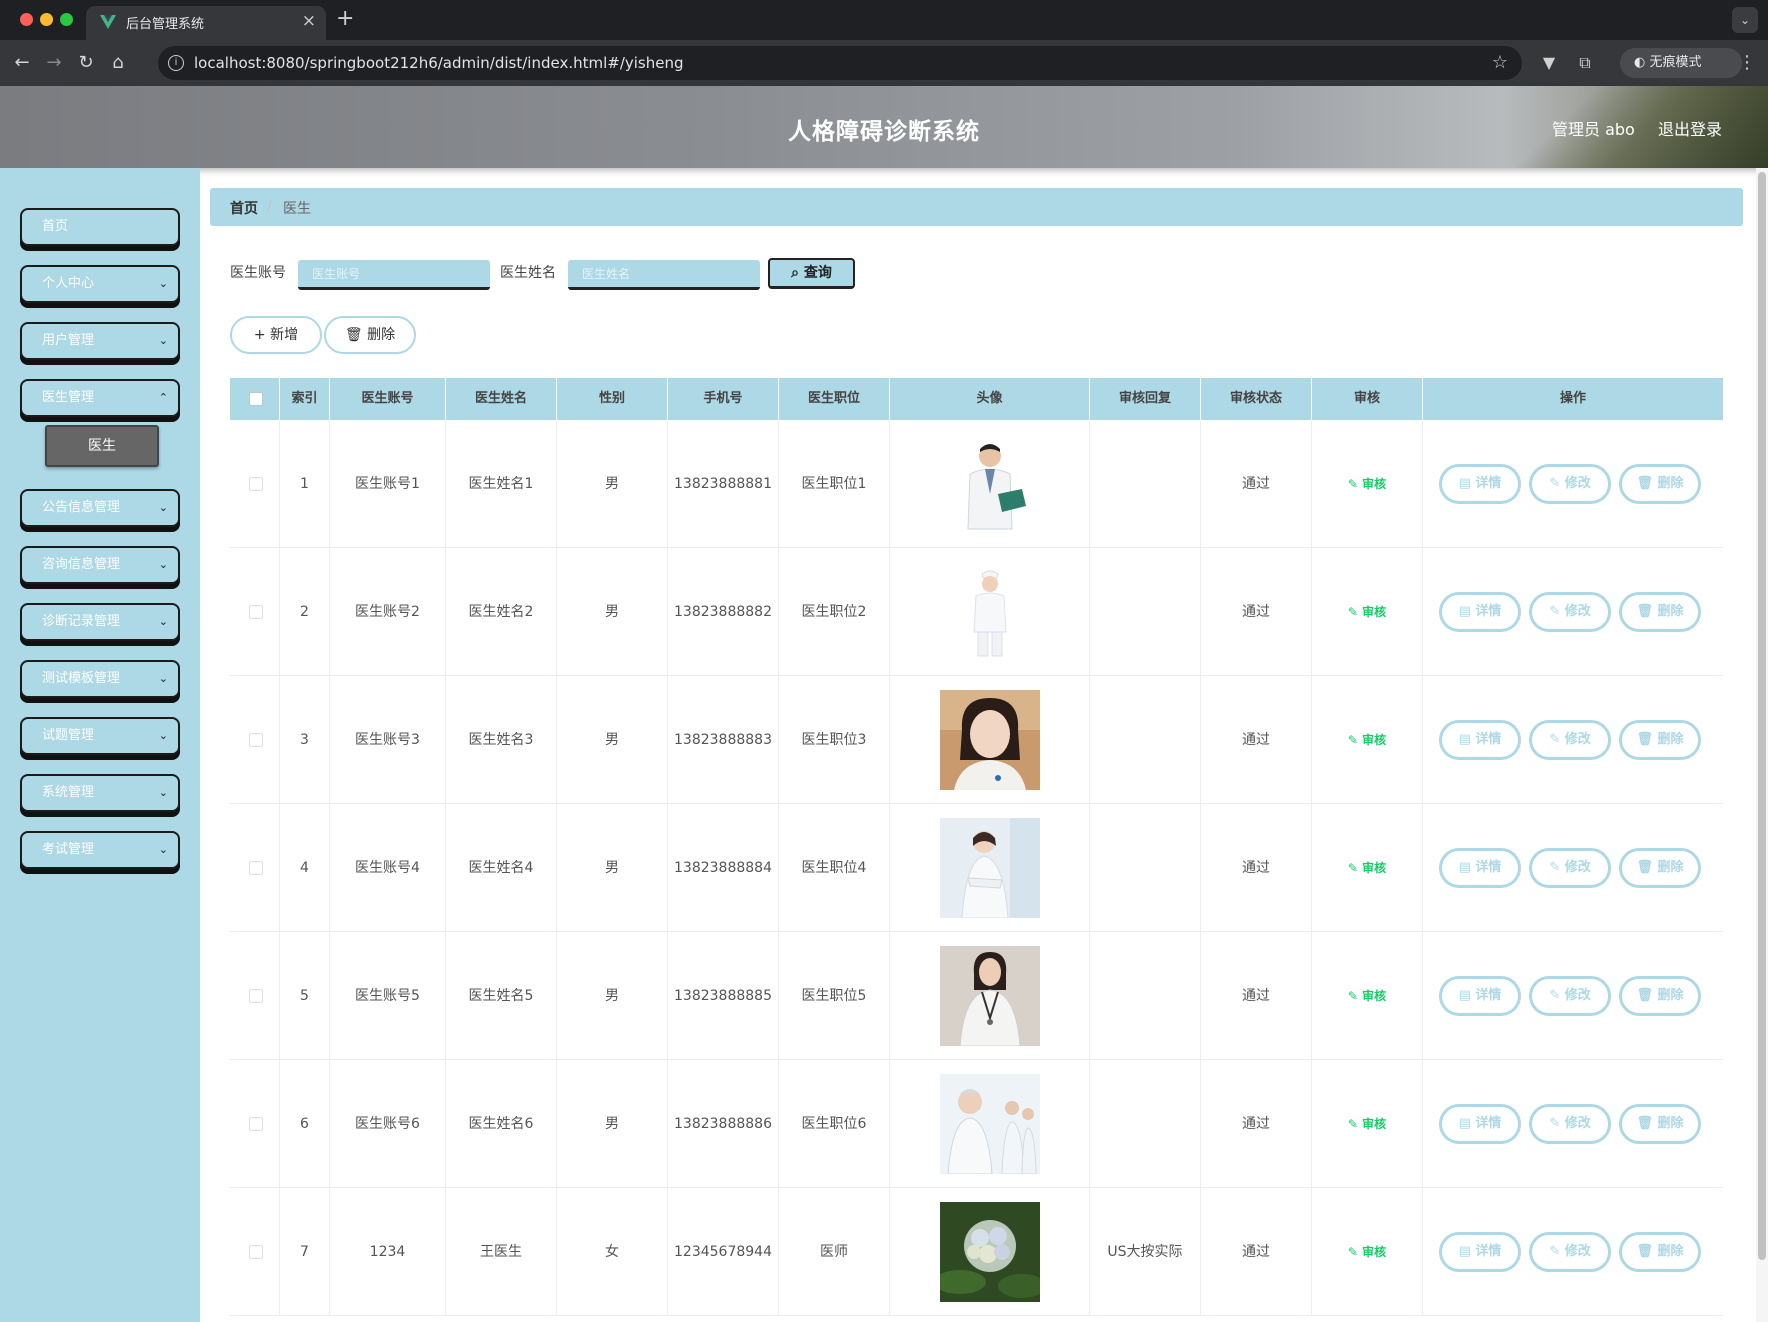 The width and height of the screenshot is (1768, 1322). What do you see at coordinates (1747, 63) in the screenshot?
I see `browser-menu-icon: ⋮` at bounding box center [1747, 63].